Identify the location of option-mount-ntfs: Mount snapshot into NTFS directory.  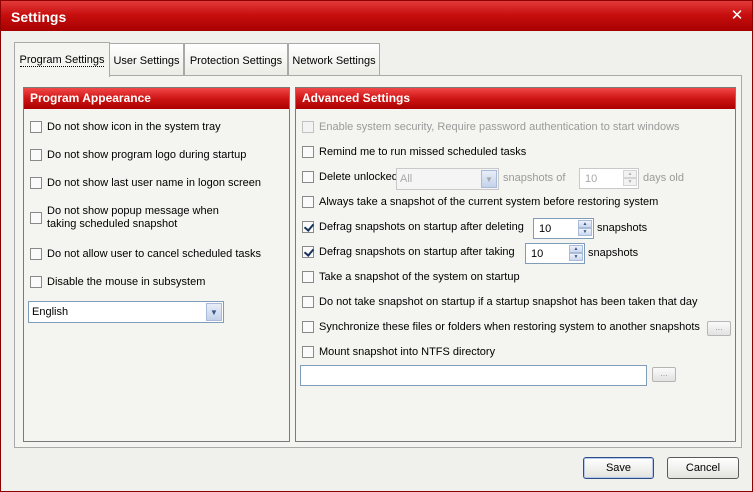
(398, 352).